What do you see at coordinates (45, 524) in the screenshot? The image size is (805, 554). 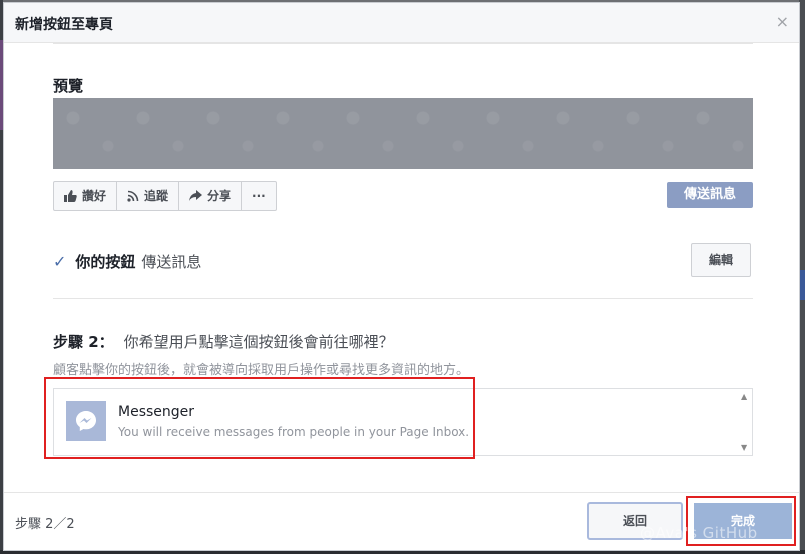 I see `step-count: 步驟 2／2` at bounding box center [45, 524].